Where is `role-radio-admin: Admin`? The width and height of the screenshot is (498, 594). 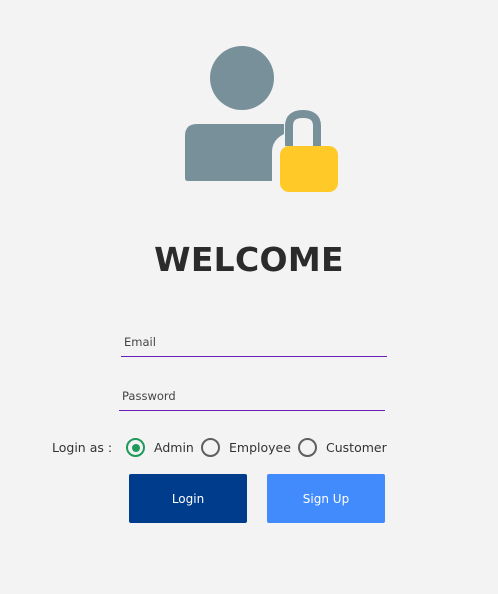 role-radio-admin: Admin is located at coordinates (160, 447).